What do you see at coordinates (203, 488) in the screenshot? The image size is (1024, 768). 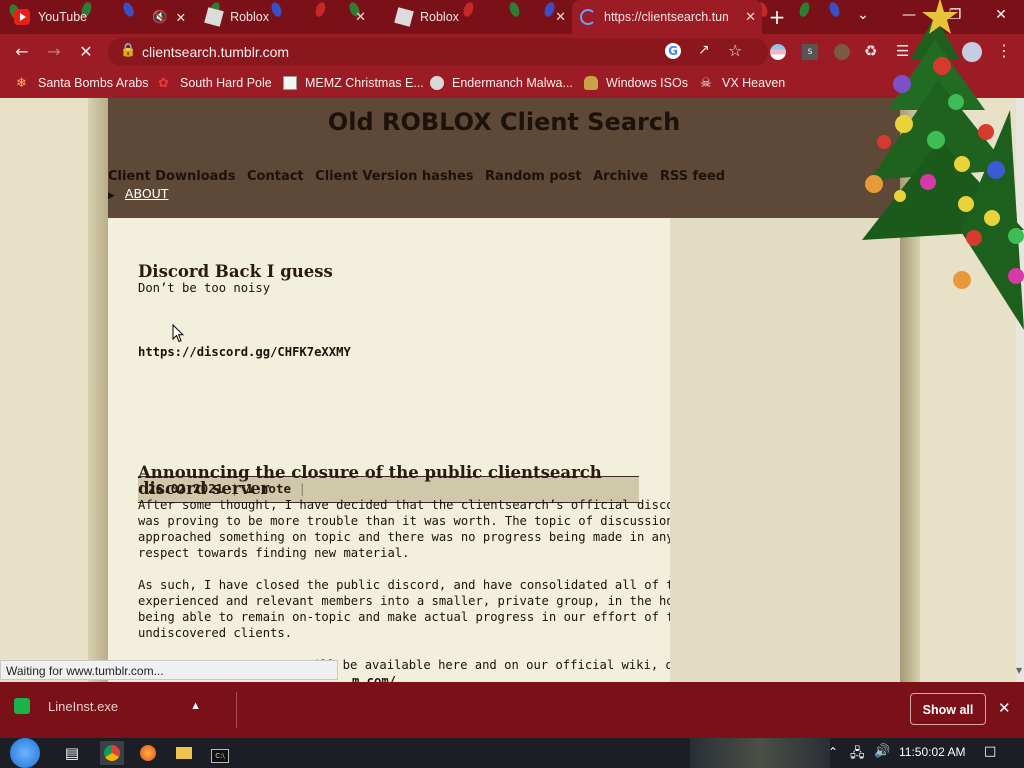 I see `post-title-line2: discord server` at bounding box center [203, 488].